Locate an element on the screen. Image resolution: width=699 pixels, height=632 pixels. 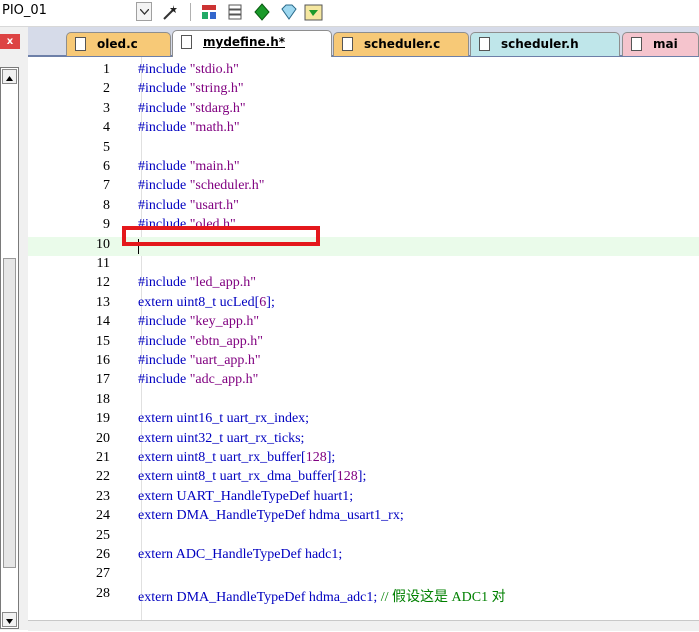
code-line: 14 #include "key_app.h" is located at coordinates (363, 323).